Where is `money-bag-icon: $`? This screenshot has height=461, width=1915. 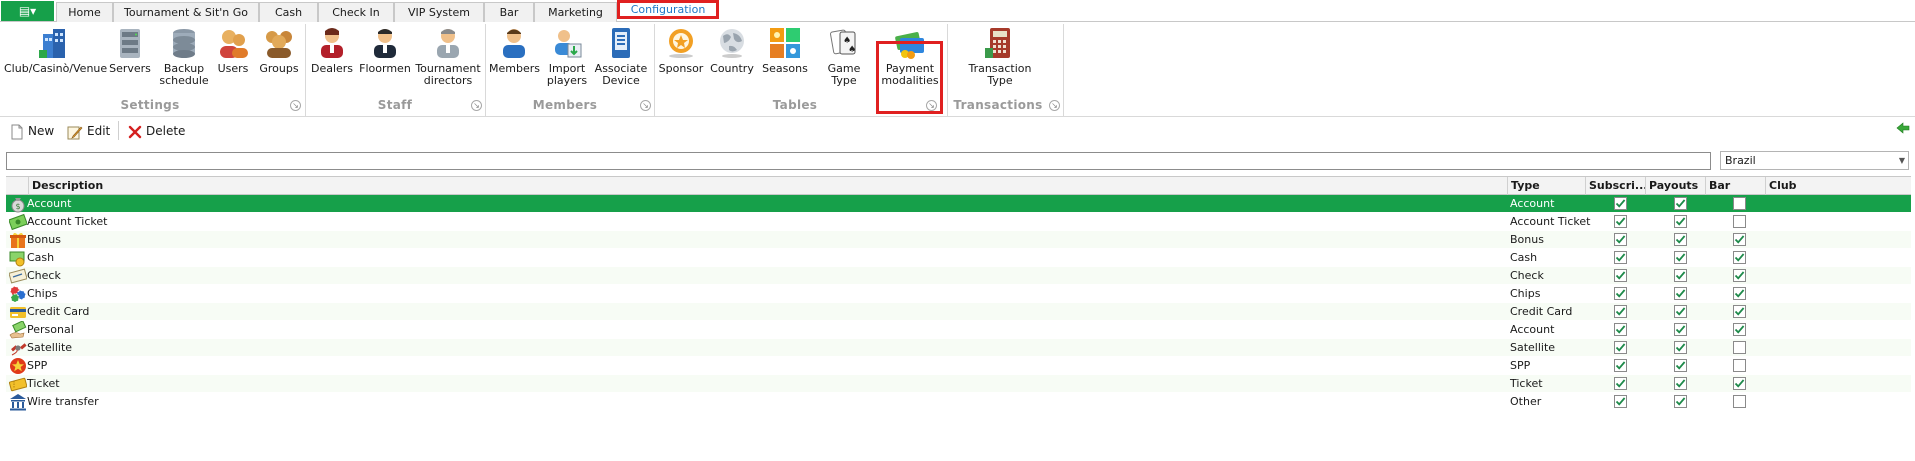
money-bag-icon: $ is located at coordinates (18, 204).